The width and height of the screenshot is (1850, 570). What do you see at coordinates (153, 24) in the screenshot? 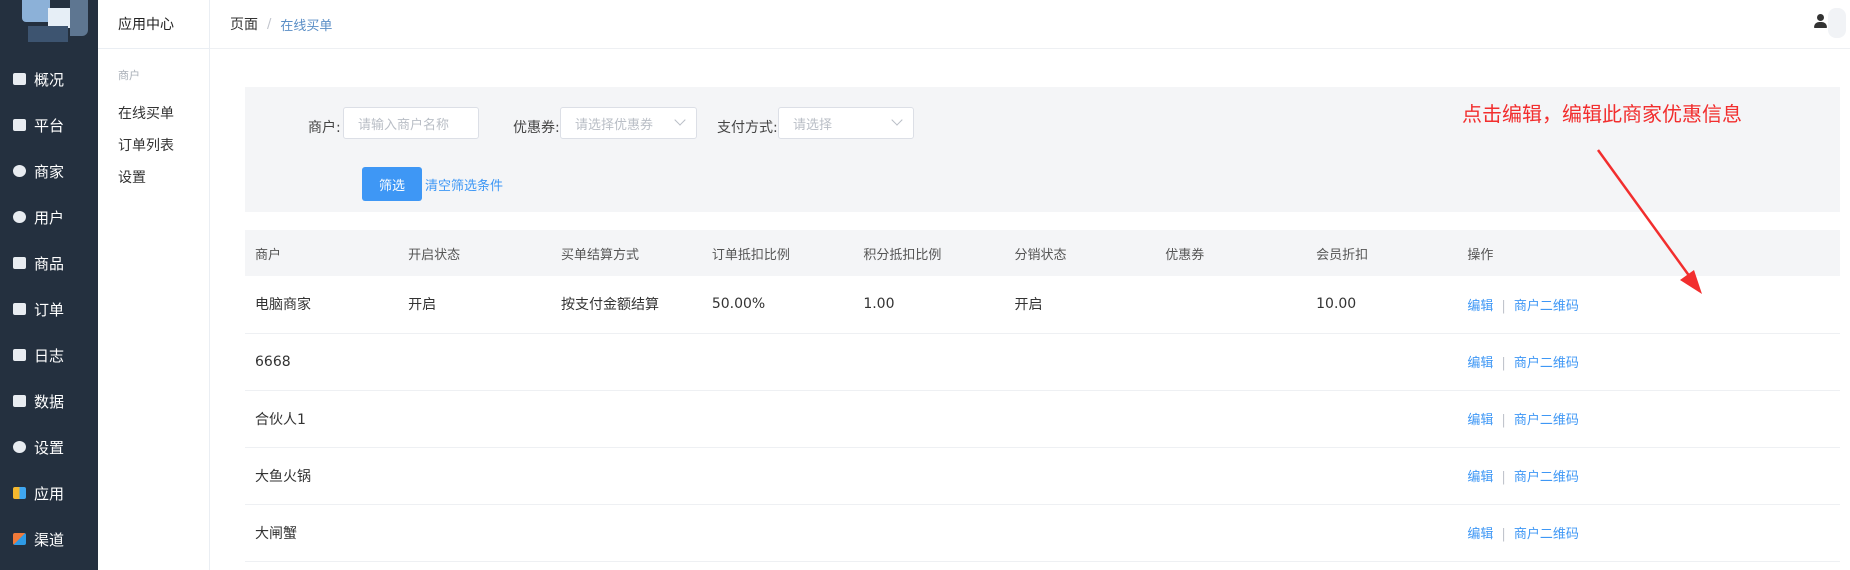
I see `sub-sidebar-title: 应用中心` at bounding box center [153, 24].